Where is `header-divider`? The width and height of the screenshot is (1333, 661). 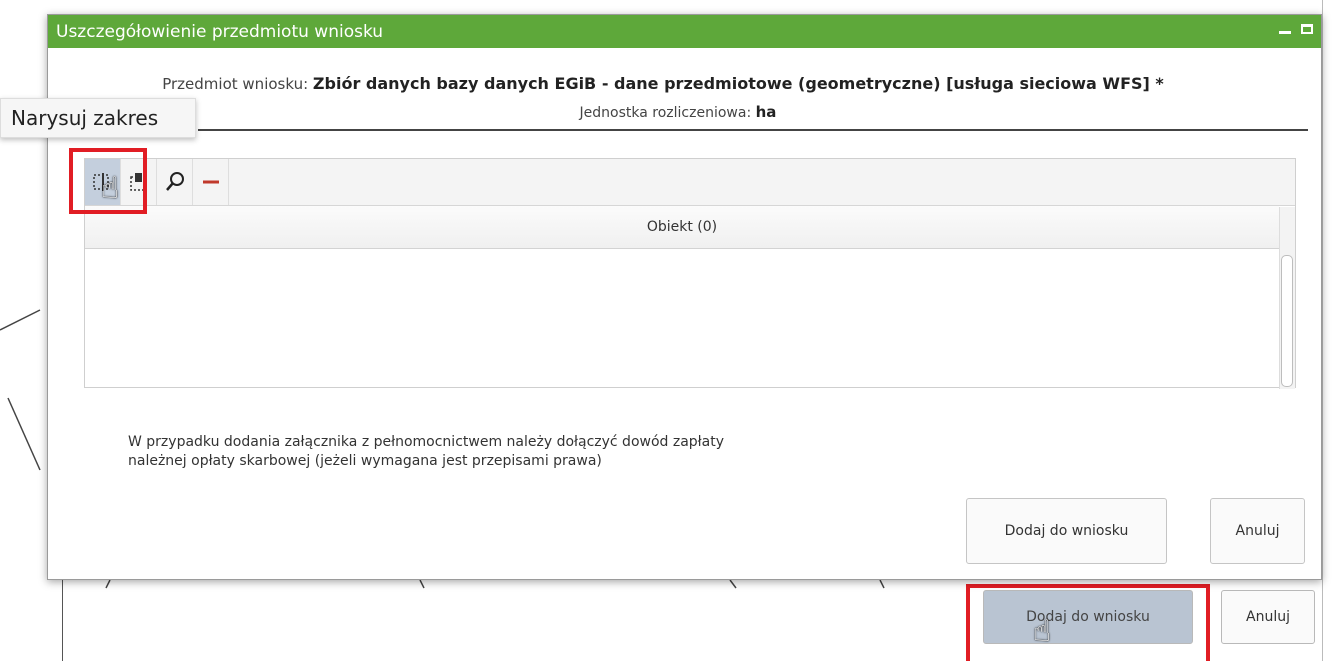
header-divider is located at coordinates (753, 130).